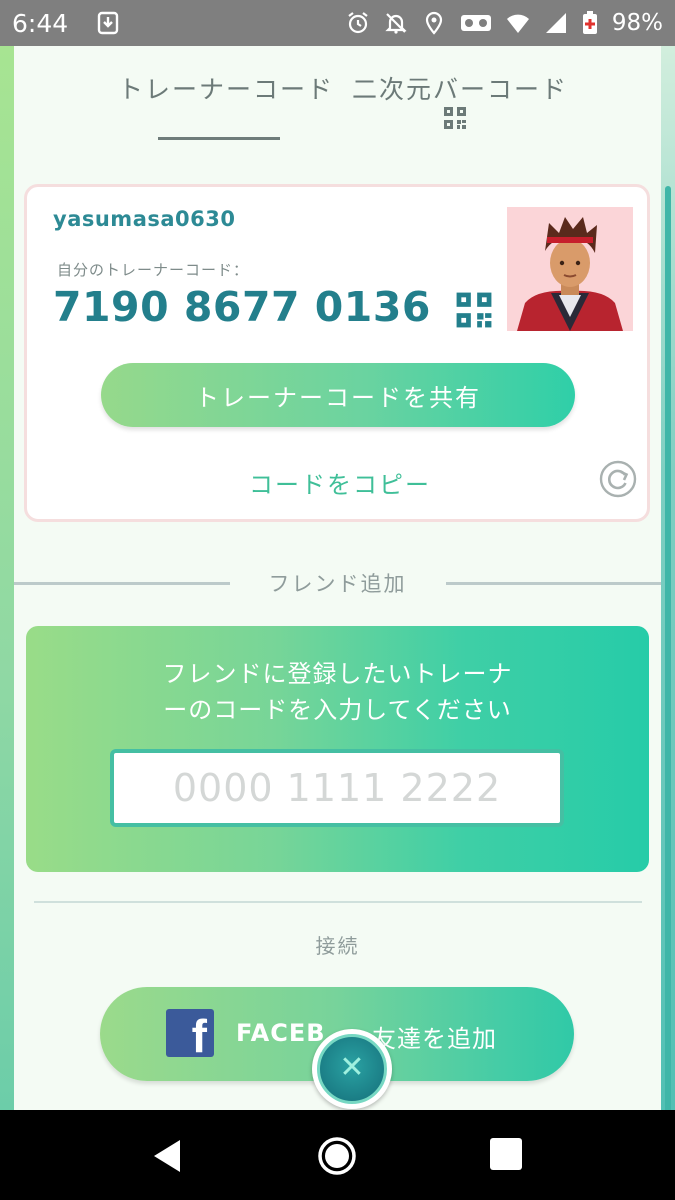  What do you see at coordinates (553, 583) in the screenshot?
I see `divider-line-right` at bounding box center [553, 583].